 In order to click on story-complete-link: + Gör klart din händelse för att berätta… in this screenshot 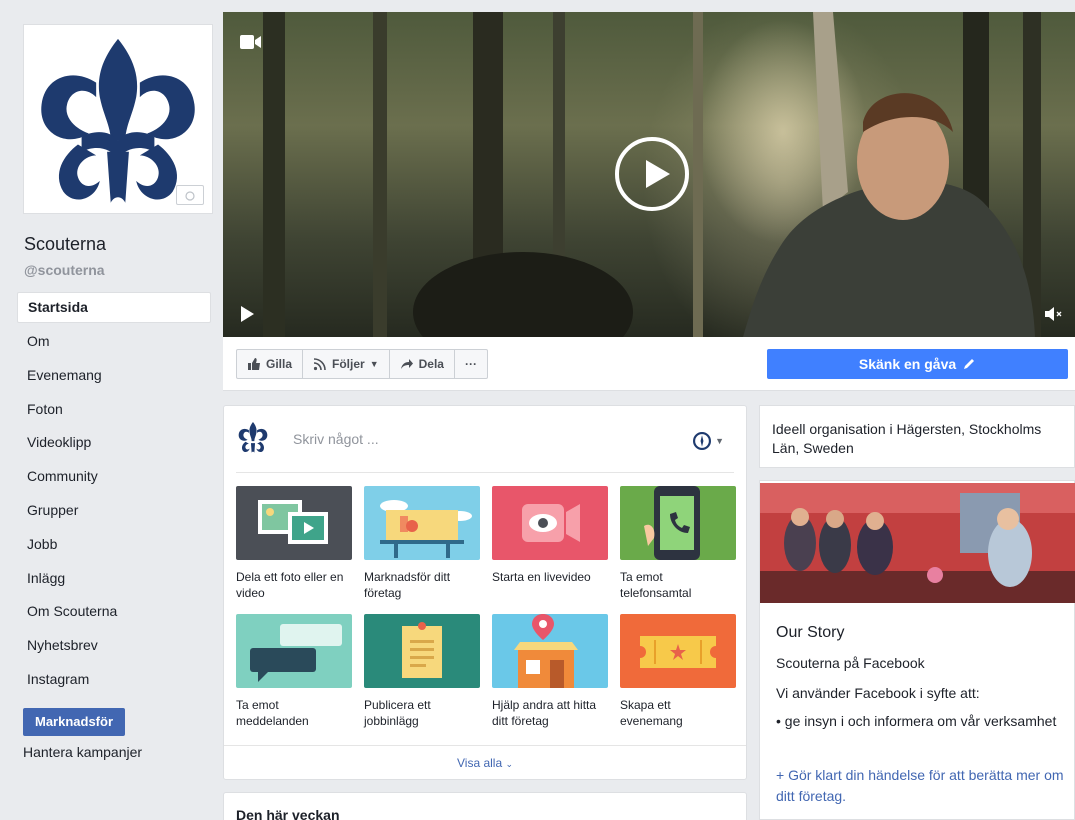, I will do `click(921, 786)`.